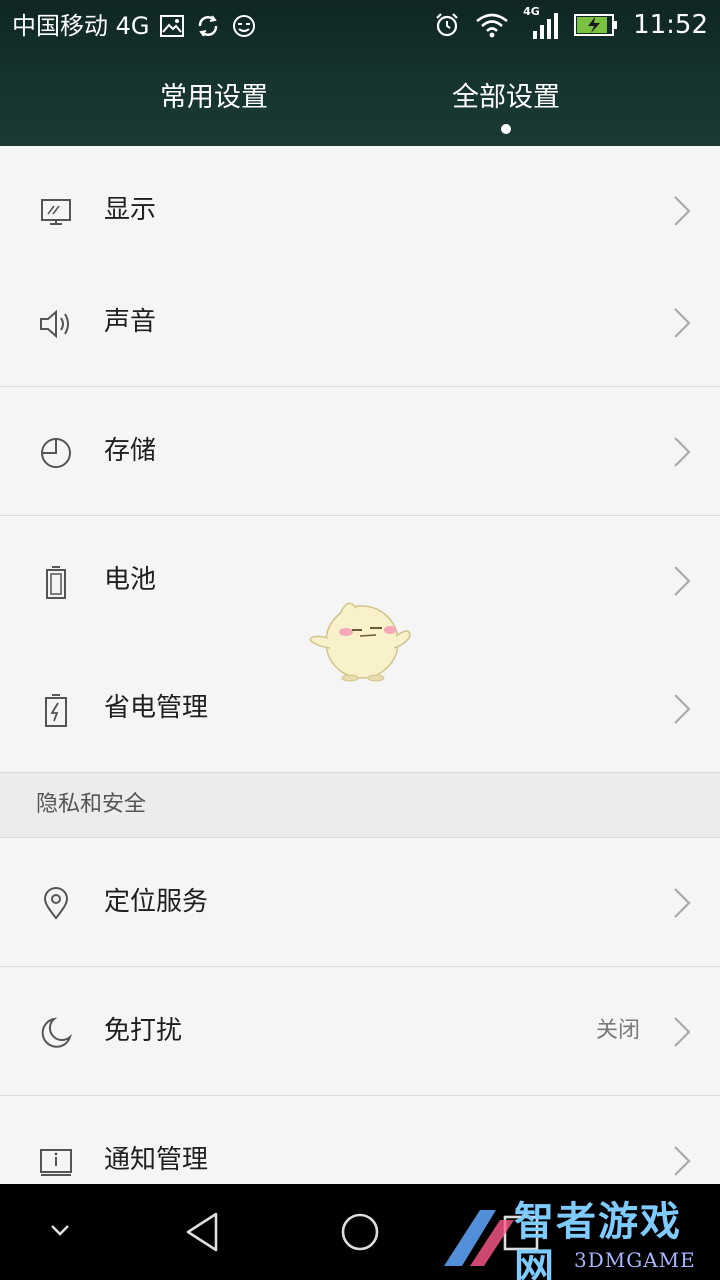 The width and height of the screenshot is (720, 1280). What do you see at coordinates (360, 642) in the screenshot?
I see `mascot-sticker` at bounding box center [360, 642].